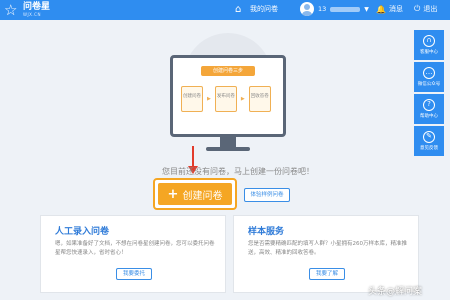 This screenshot has height=300, width=450. Describe the element at coordinates (202, 196) in the screenshot. I see `create-survey-label: 创建问卷` at that location.